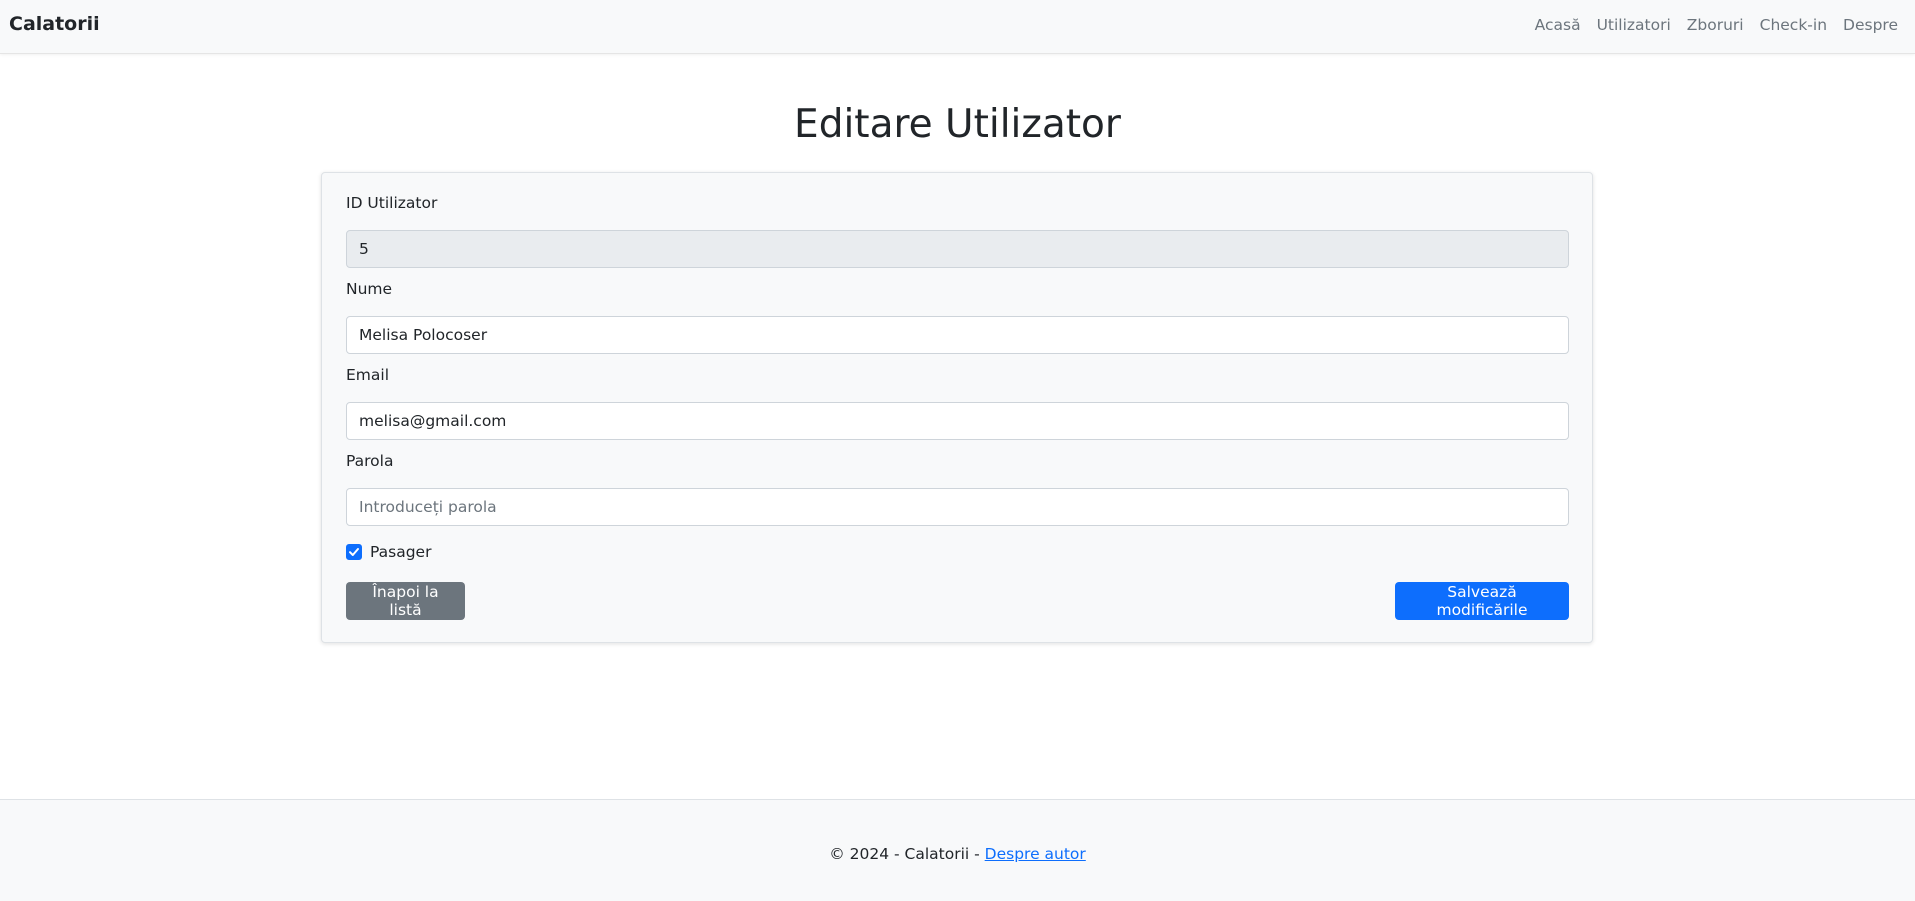 The width and height of the screenshot is (1915, 901). I want to click on passenger-checkbox-row: Pasager, so click(388, 552).